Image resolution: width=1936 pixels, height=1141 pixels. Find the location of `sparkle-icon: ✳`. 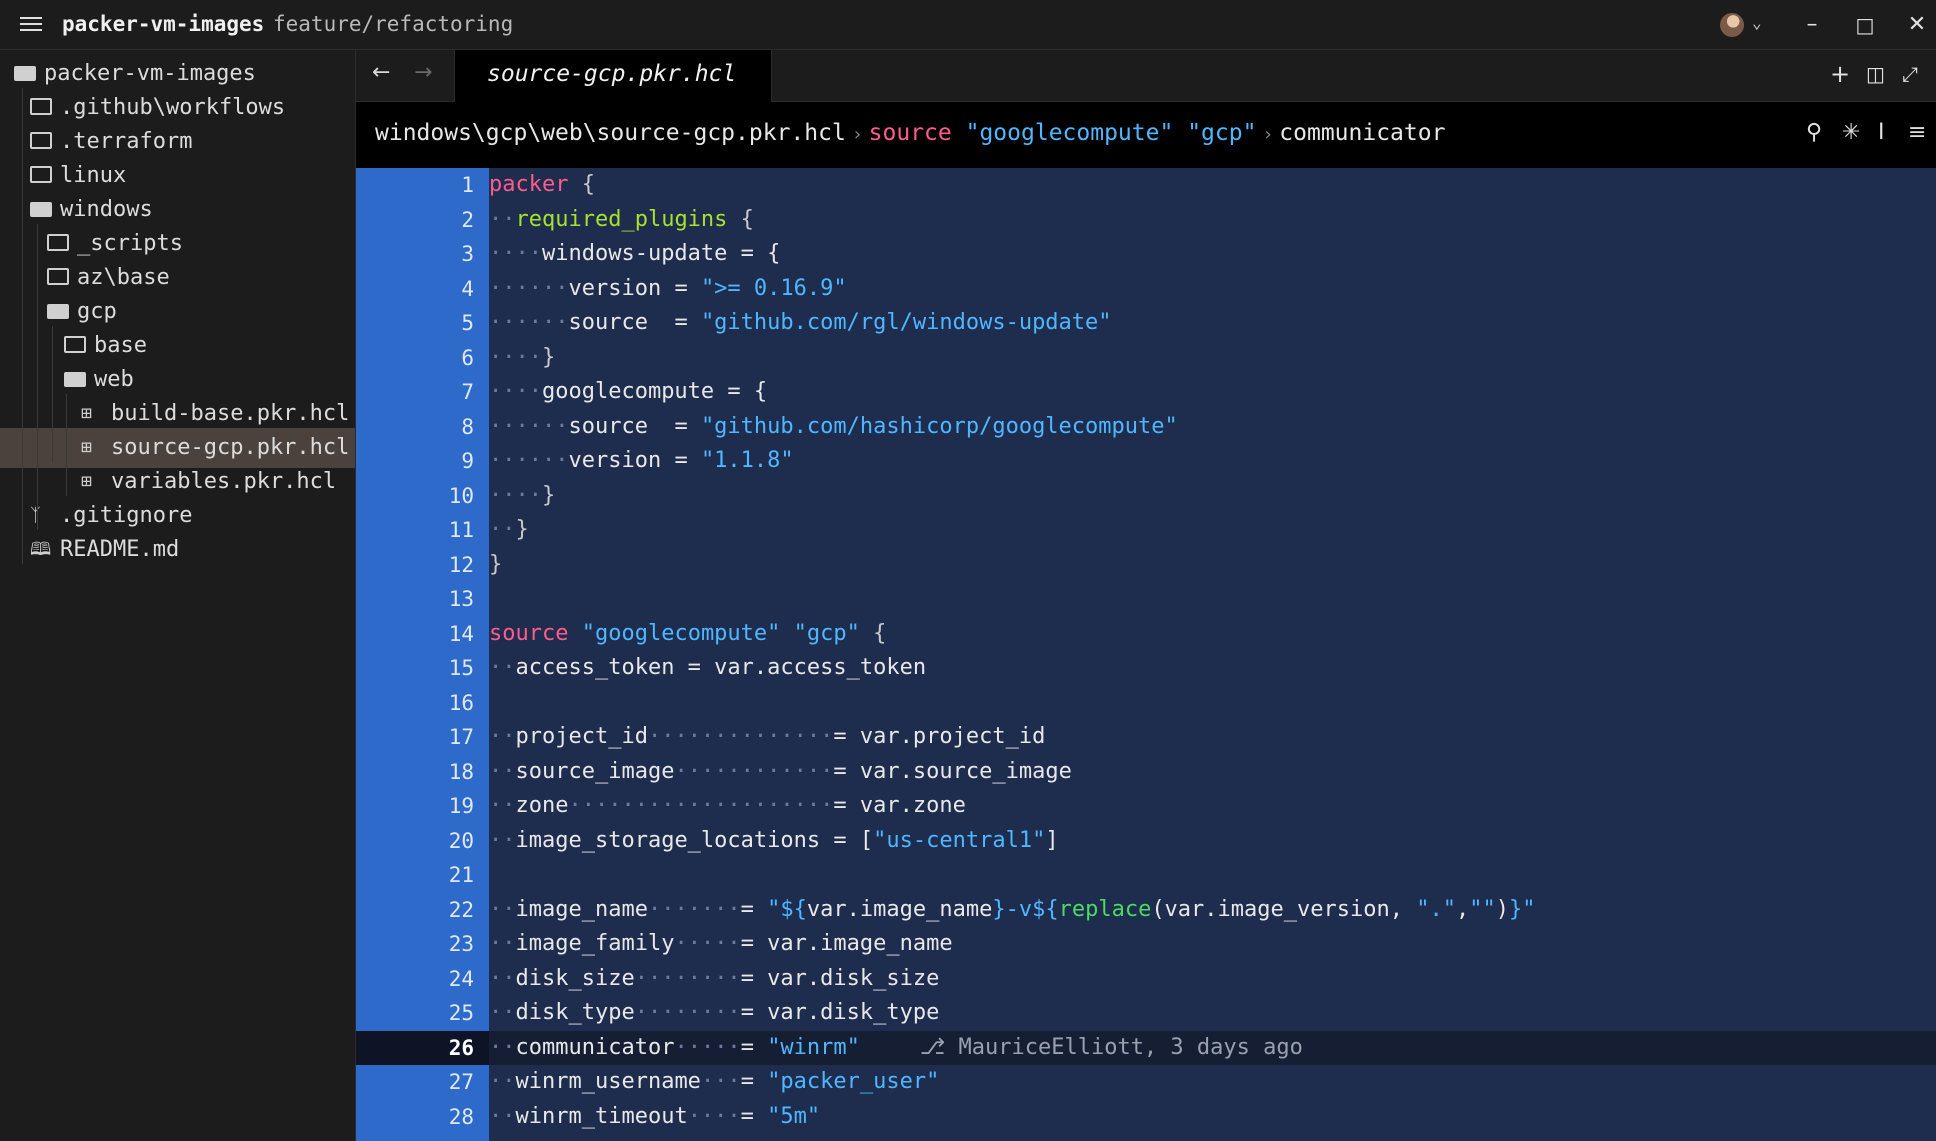

sparkle-icon: ✳ is located at coordinates (1851, 132).